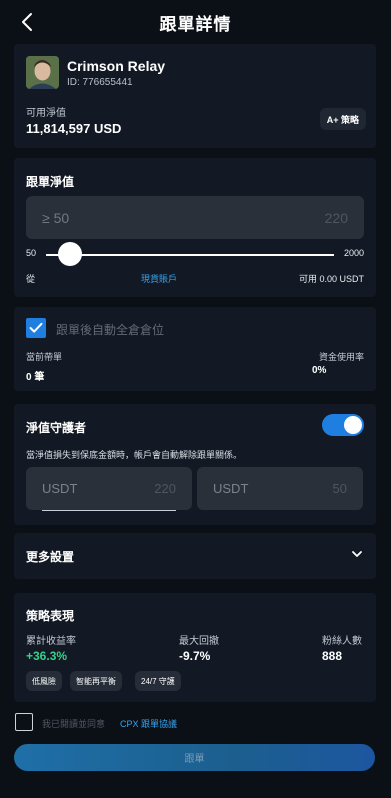  I want to click on chevron-left-icon, so click(27, 22).